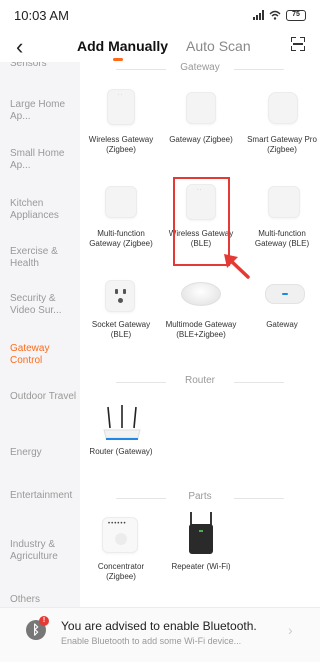 Image resolution: width=320 pixels, height=662 pixels. I want to click on active-tab-indicator, so click(118, 59).